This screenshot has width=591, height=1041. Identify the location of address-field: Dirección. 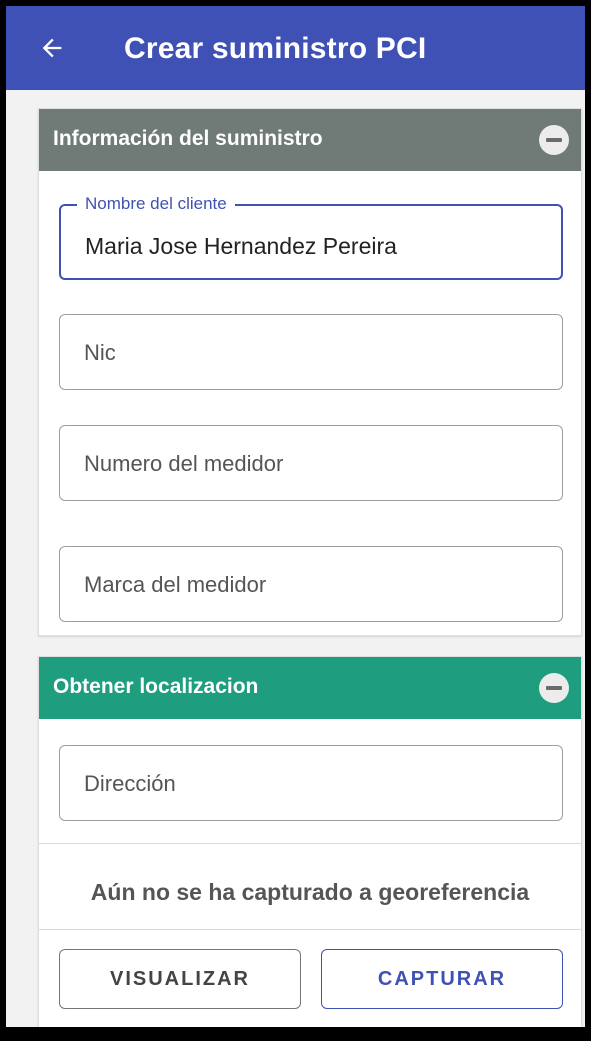
(311, 783).